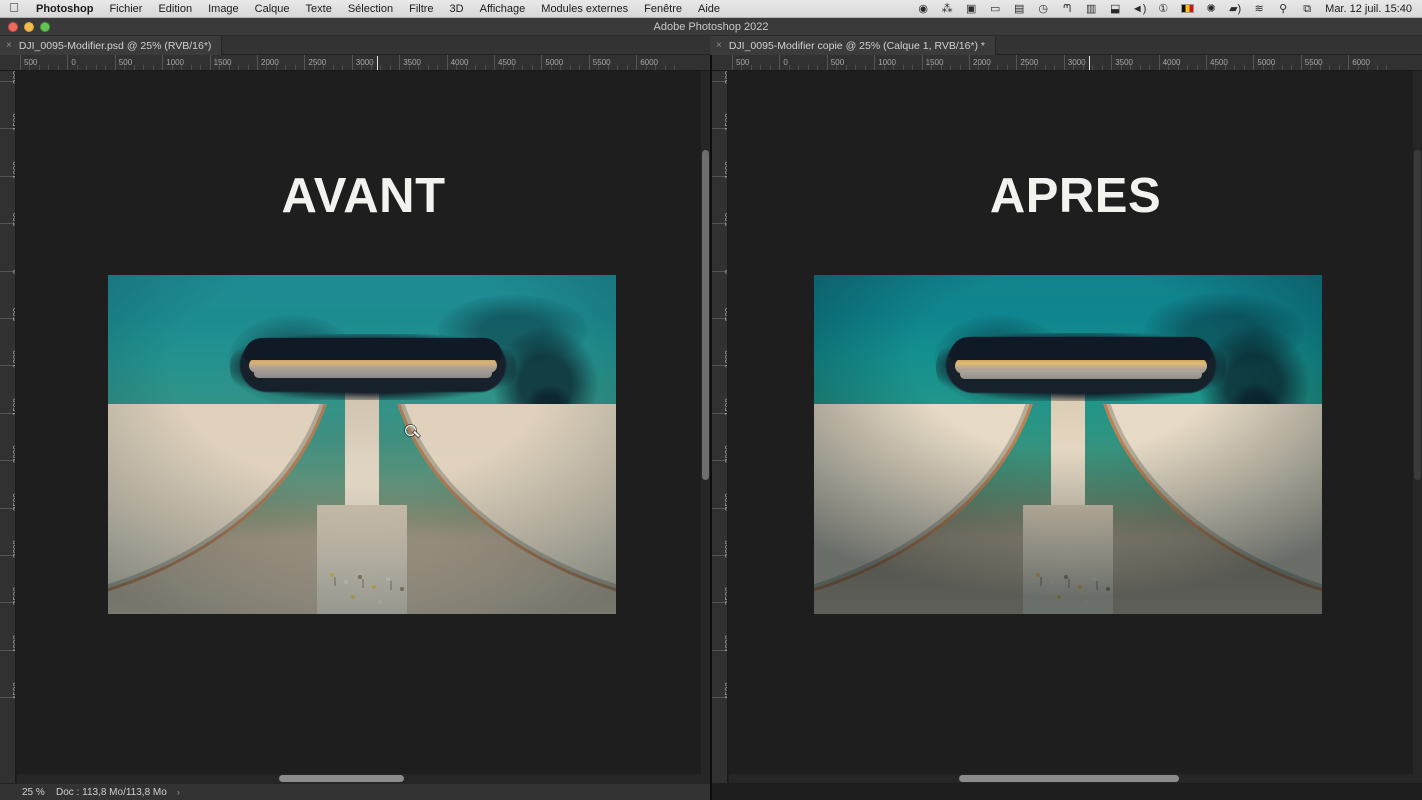  Describe the element at coordinates (45, 27) in the screenshot. I see `zoom-window-button` at that location.